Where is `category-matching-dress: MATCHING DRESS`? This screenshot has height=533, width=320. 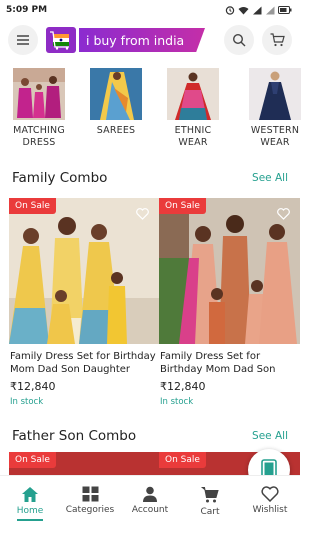
category-matching-dress: MATCHING DRESS is located at coordinates (39, 108).